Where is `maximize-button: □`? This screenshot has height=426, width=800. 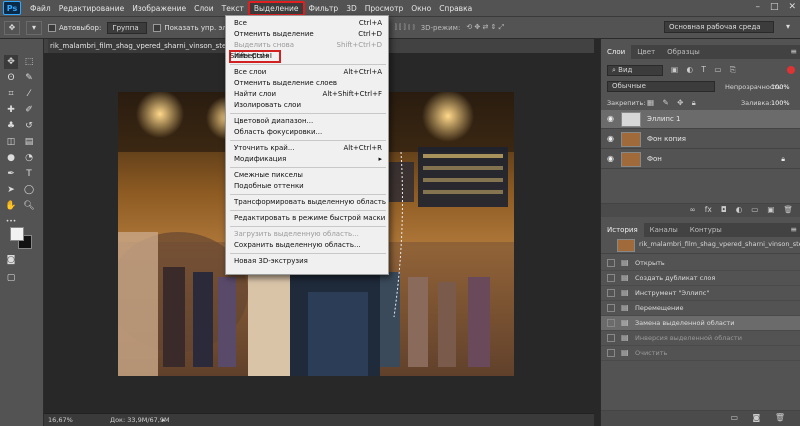 maximize-button: □ is located at coordinates (774, 7).